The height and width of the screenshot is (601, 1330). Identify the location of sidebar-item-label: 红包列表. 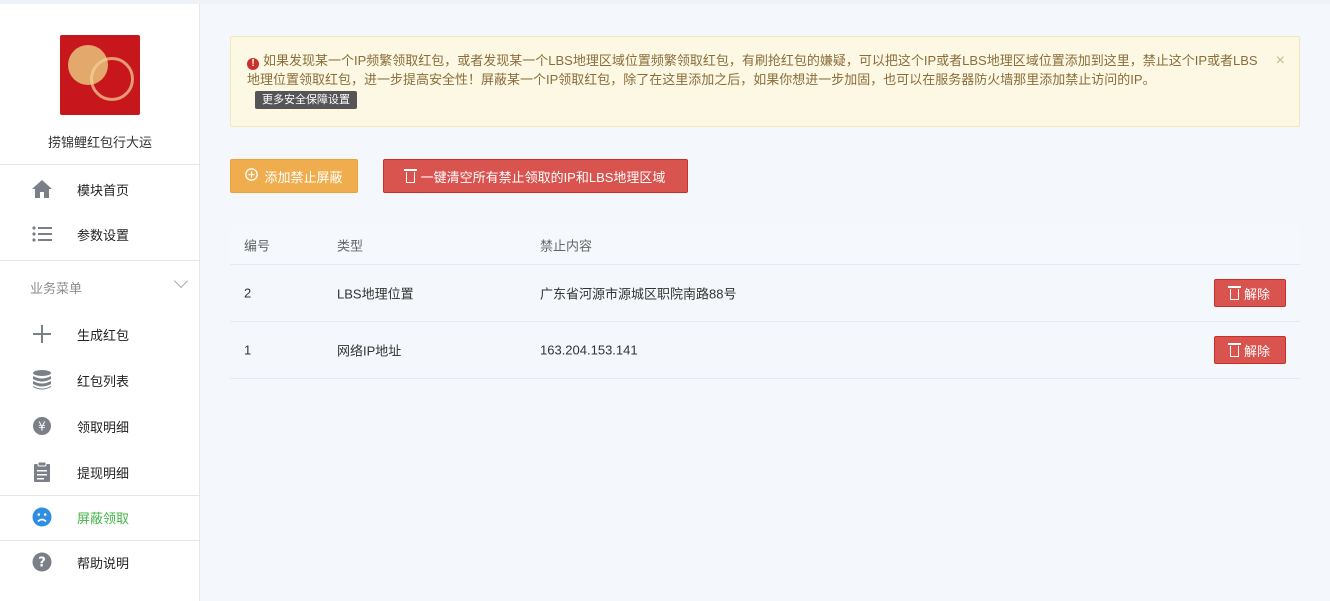
(103, 381).